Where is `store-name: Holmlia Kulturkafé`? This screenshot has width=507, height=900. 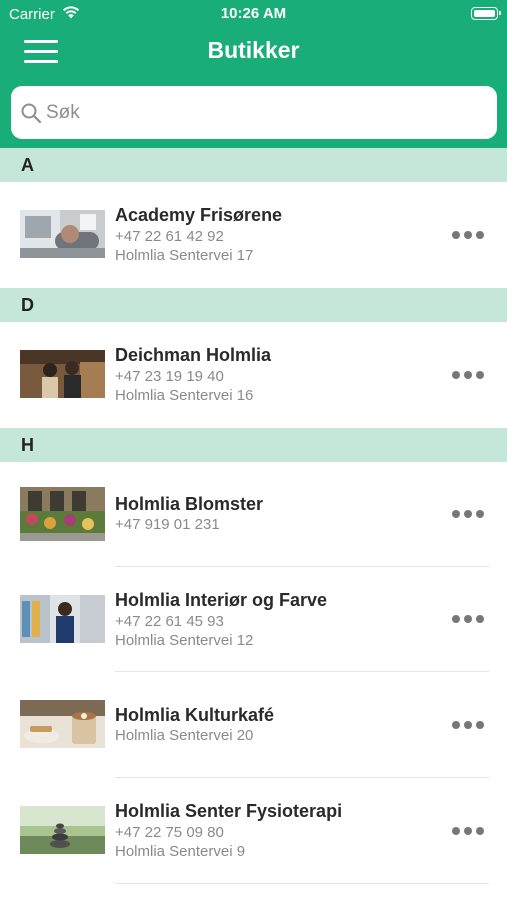
store-name: Holmlia Kulturkafé is located at coordinates (195, 715).